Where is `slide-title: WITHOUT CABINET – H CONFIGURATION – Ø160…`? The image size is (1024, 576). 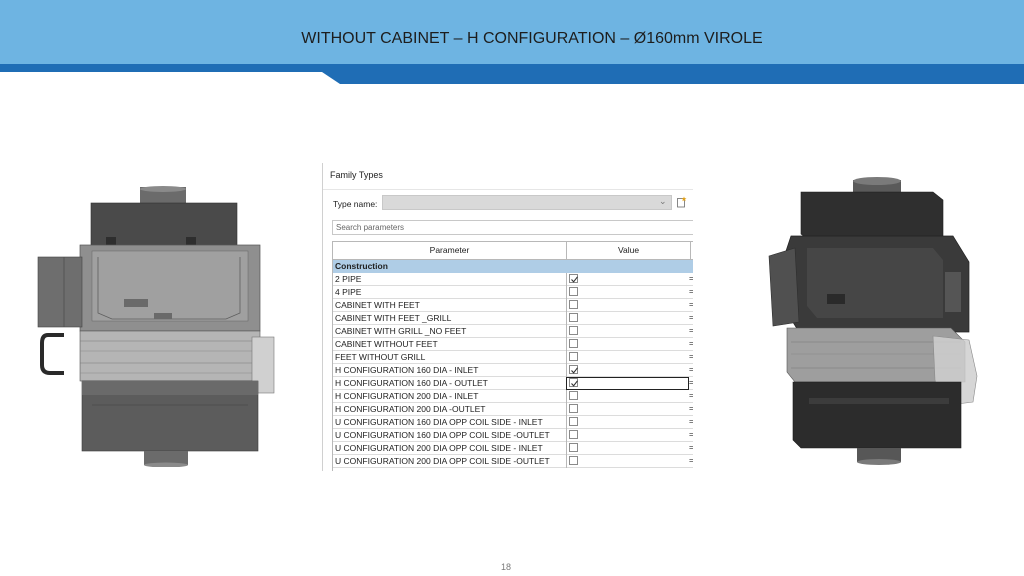
slide-title: WITHOUT CABINET – H CONFIGURATION – Ø160… is located at coordinates (532, 38).